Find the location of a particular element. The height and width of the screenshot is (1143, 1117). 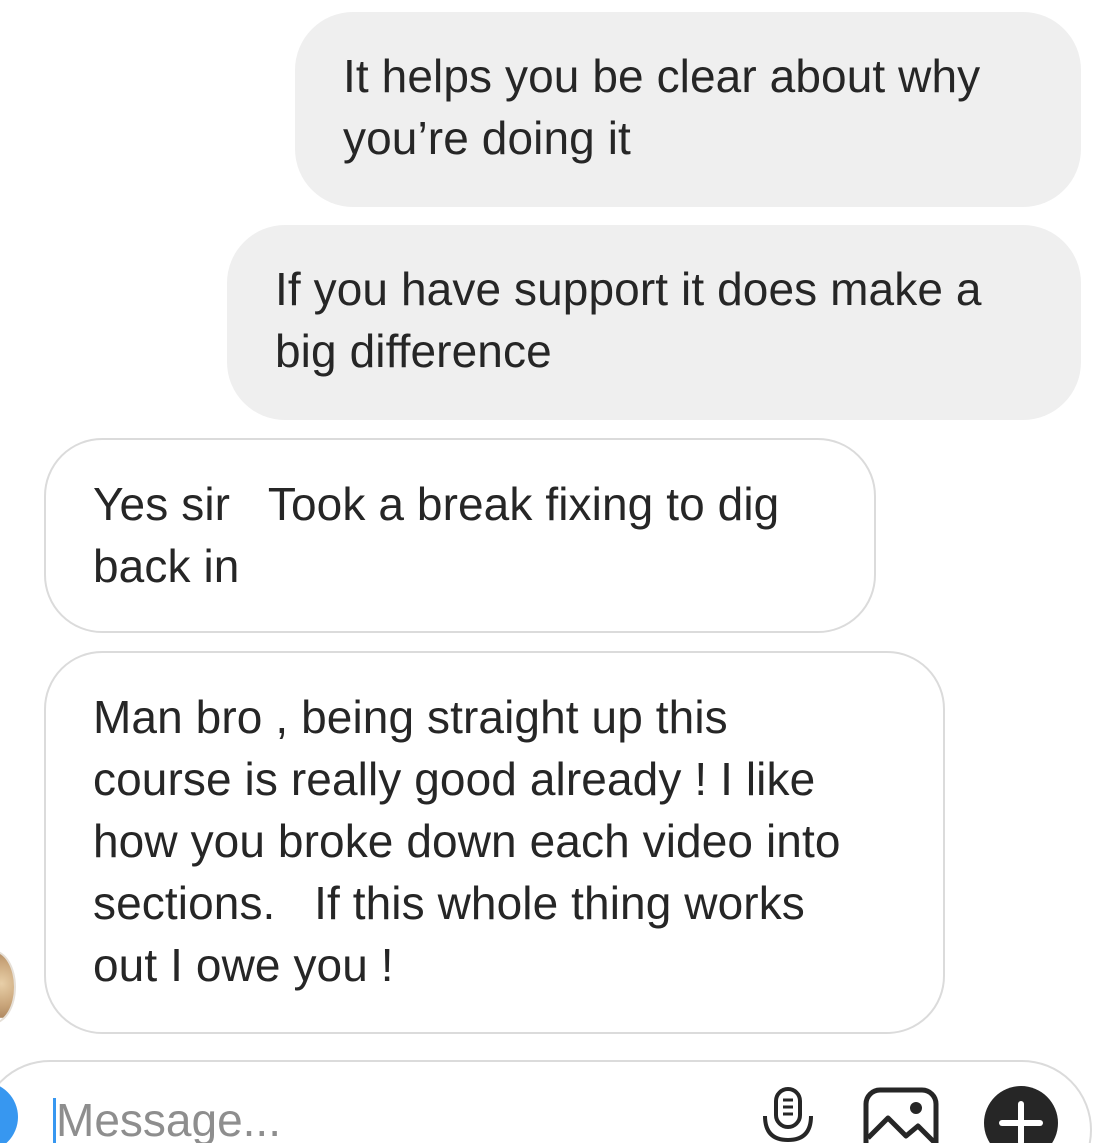

sender-avatar is located at coordinates (8, 987).